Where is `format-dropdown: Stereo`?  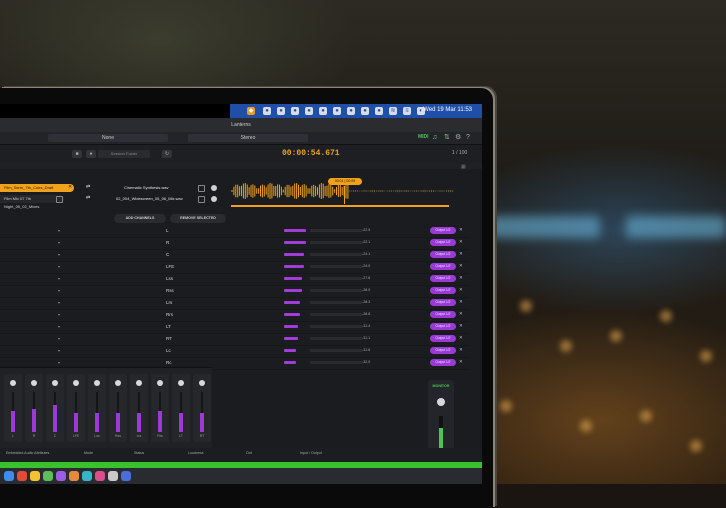
format-dropdown: Stereo is located at coordinates (248, 138).